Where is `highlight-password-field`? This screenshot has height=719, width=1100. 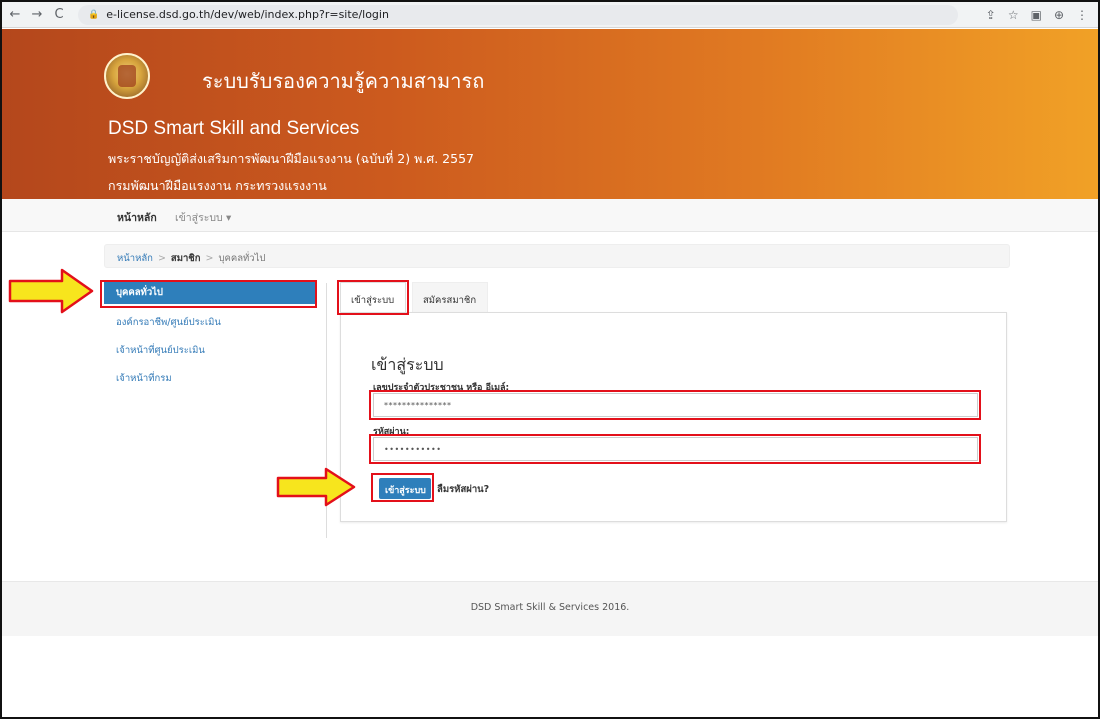 highlight-password-field is located at coordinates (675, 449).